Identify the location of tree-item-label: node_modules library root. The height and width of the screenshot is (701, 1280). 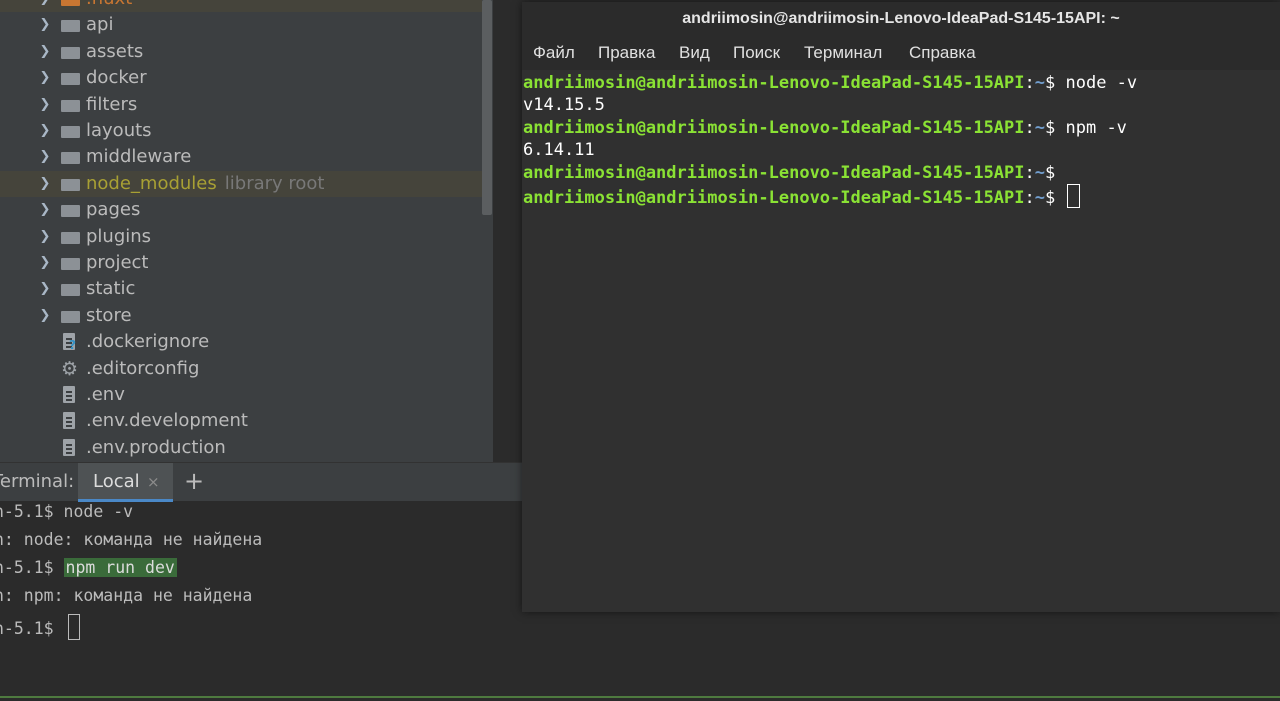
(205, 184).